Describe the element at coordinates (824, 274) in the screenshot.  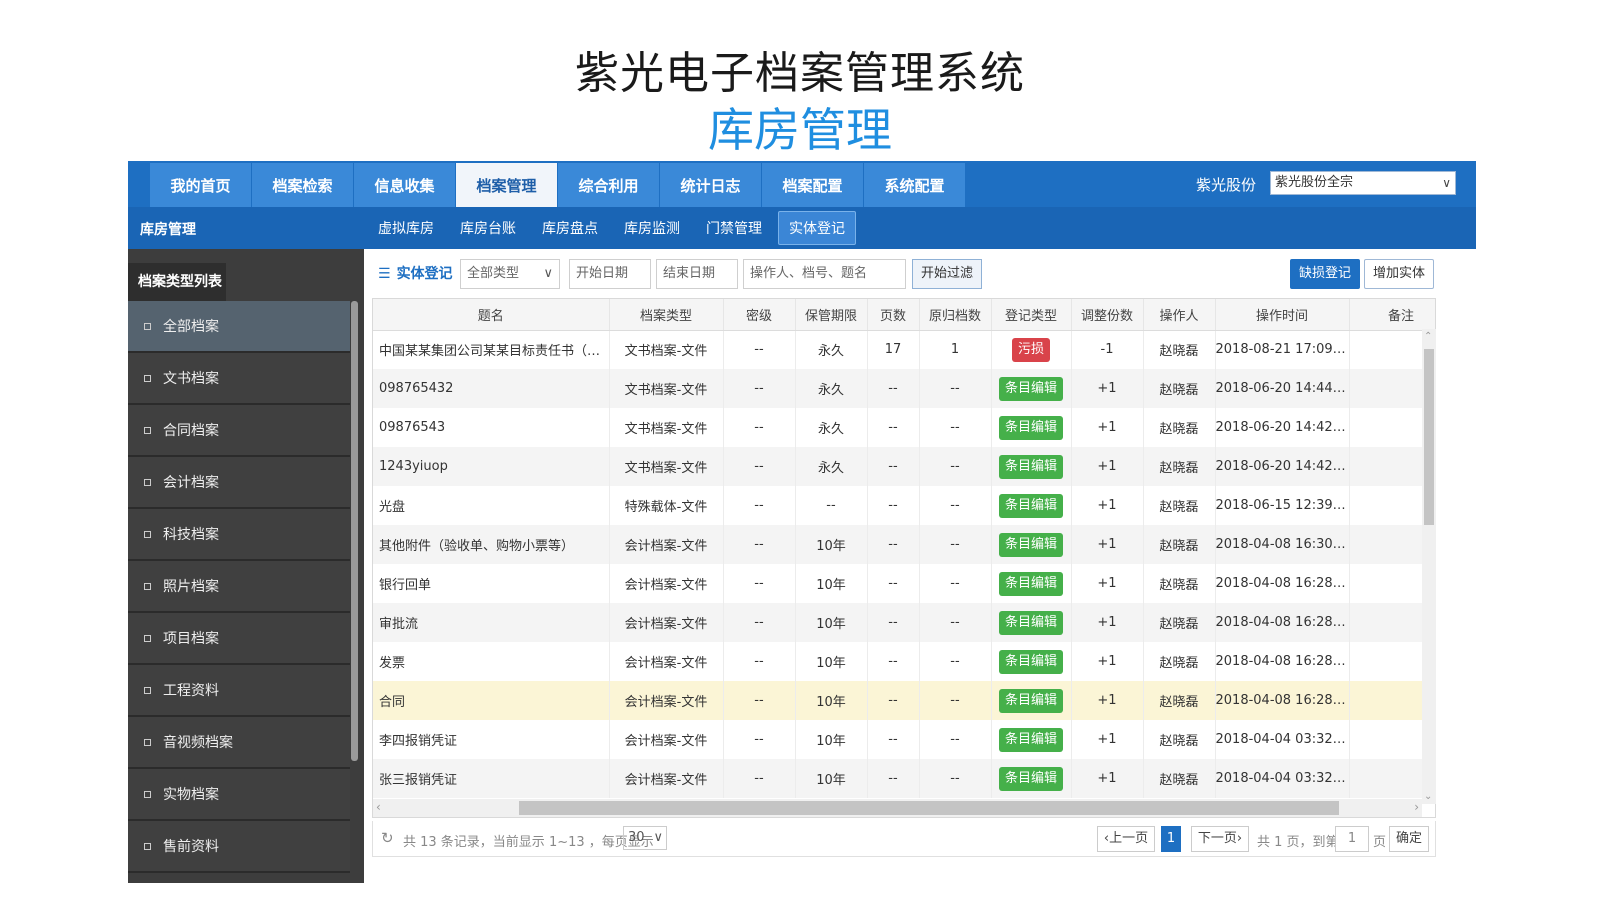
I see `search-input: 操作人、档号、题名` at that location.